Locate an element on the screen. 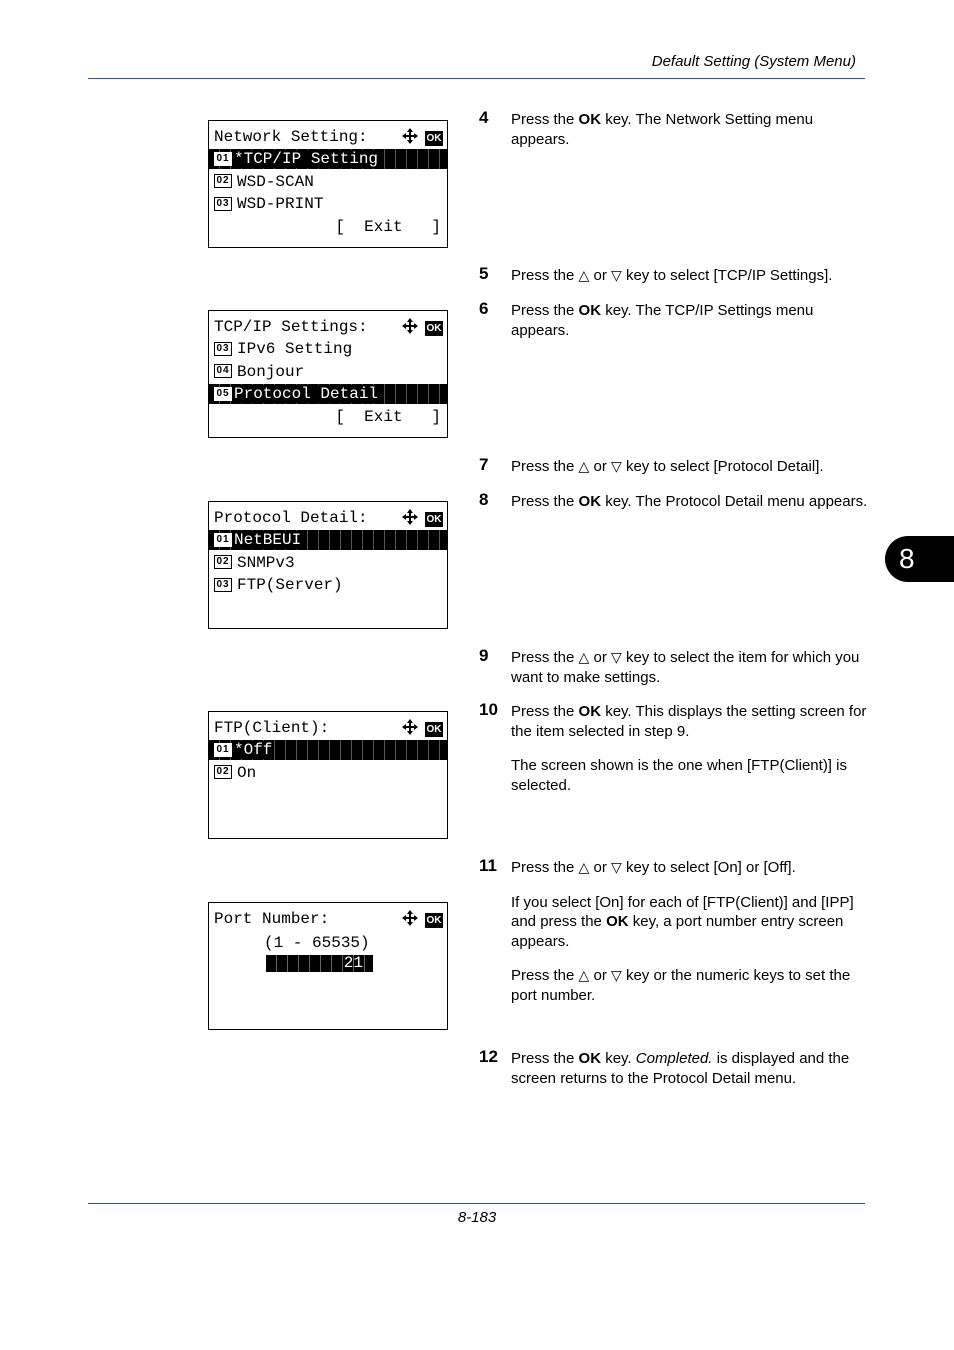 This screenshot has height=1350, width=954. step-number: 8 is located at coordinates (484, 499).